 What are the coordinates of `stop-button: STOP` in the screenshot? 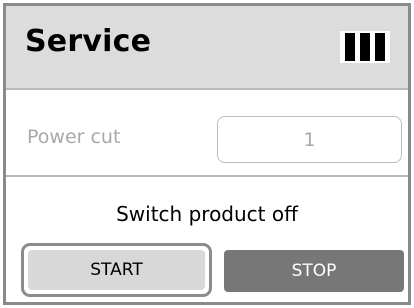 It's located at (314, 271).